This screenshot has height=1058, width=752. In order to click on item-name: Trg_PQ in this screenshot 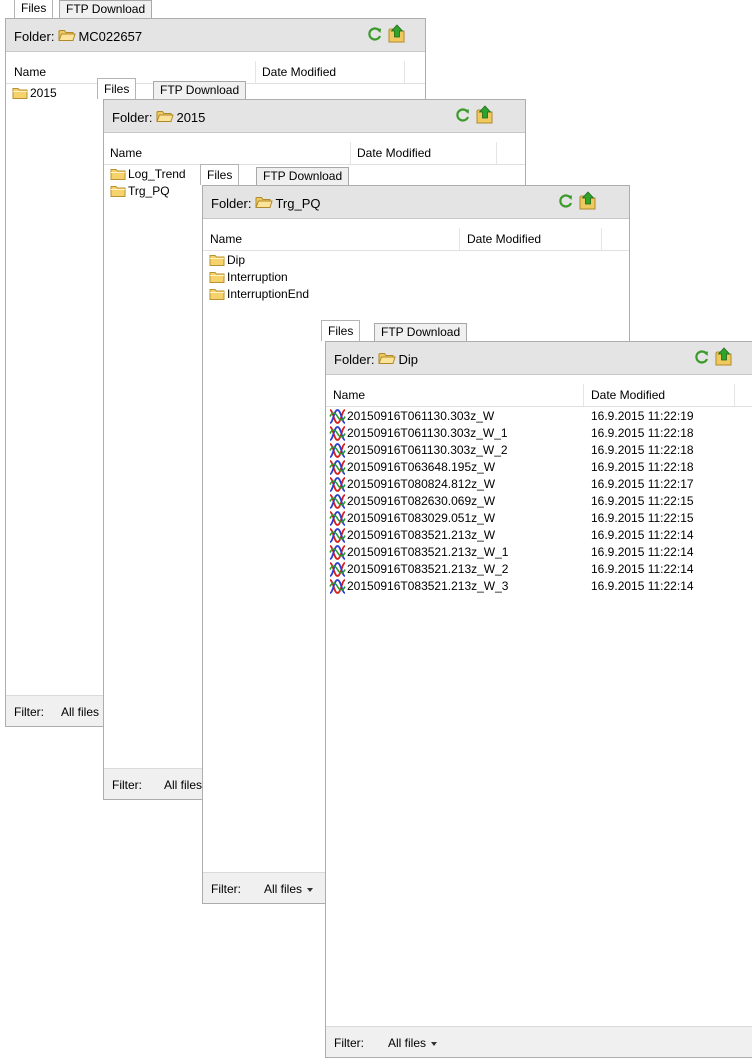, I will do `click(149, 191)`.